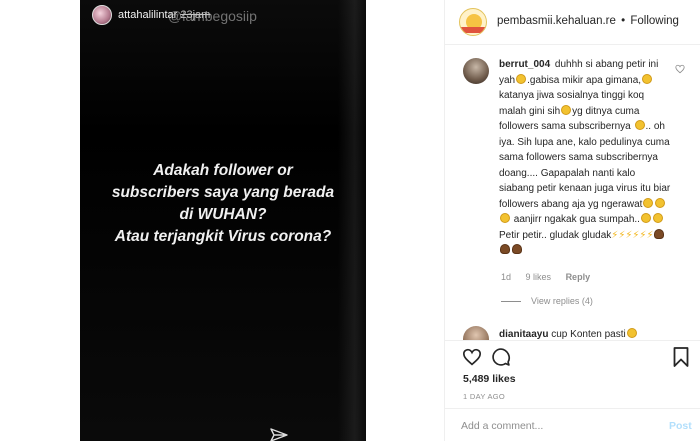 This screenshot has width=700, height=441. I want to click on paper-plane-icon, so click(279, 434).